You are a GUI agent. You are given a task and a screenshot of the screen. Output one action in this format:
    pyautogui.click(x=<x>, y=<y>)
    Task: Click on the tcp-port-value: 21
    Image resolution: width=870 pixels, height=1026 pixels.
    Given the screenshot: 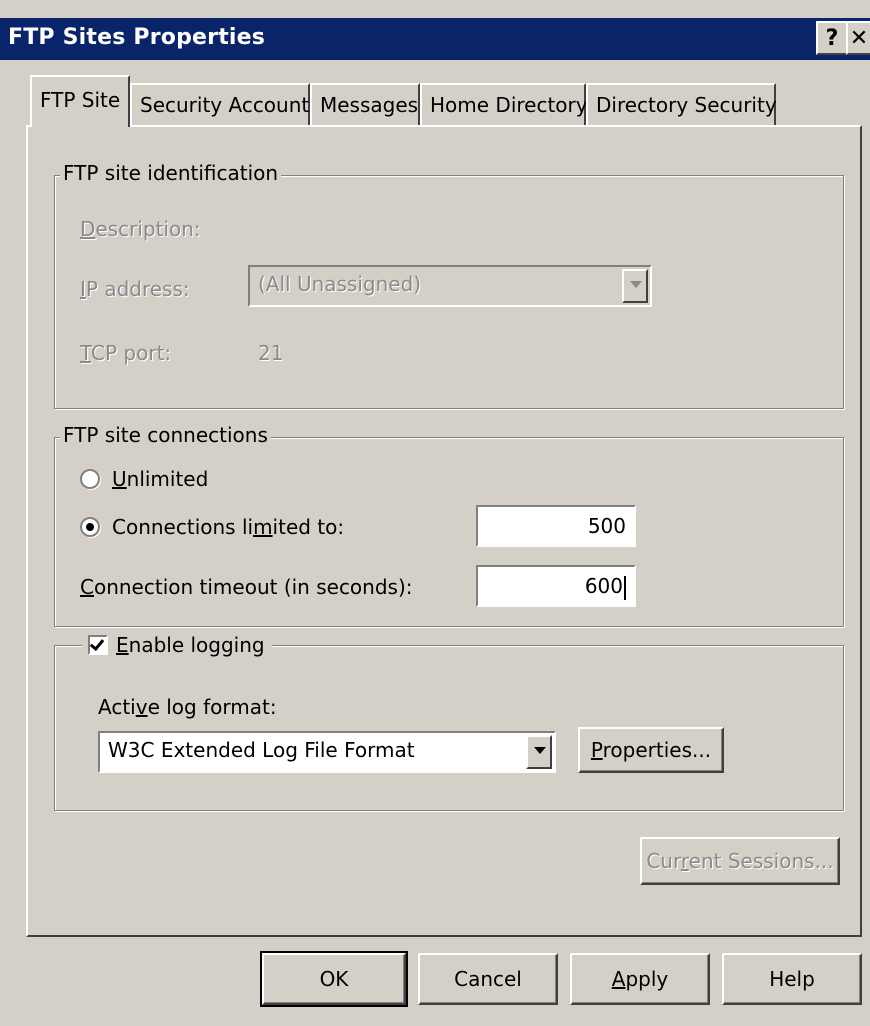 What is the action you would take?
    pyautogui.click(x=271, y=353)
    